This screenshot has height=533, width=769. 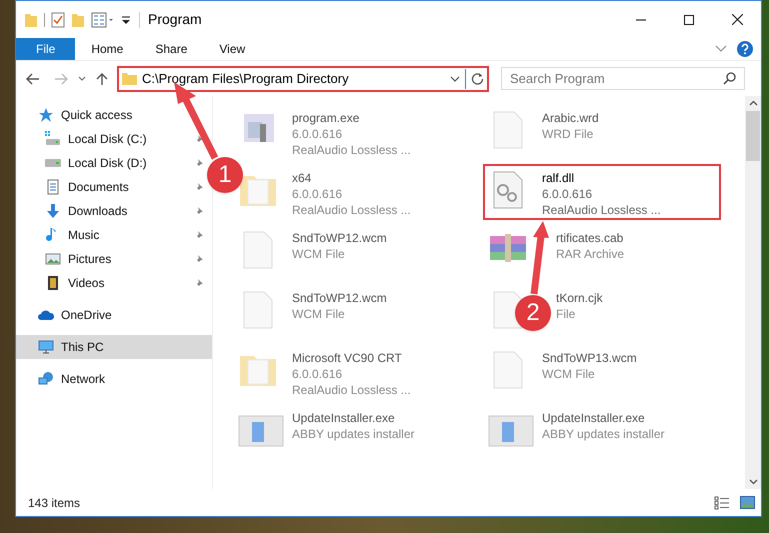 I want to click on file-detail: WRD File, so click(x=568, y=134).